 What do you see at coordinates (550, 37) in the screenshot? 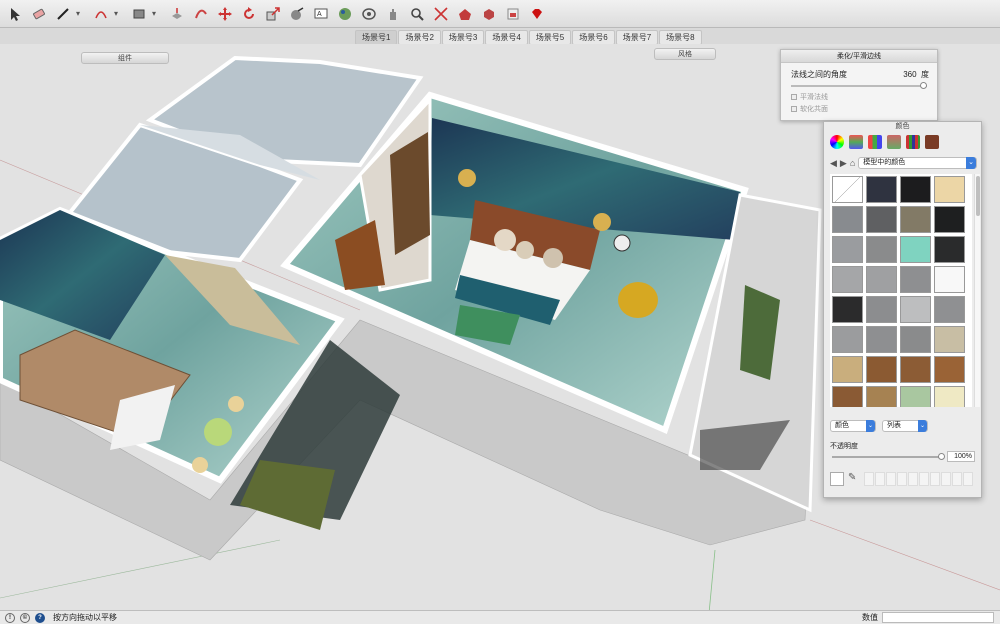
I see `scene-tab-5: 场景号5` at bounding box center [550, 37].